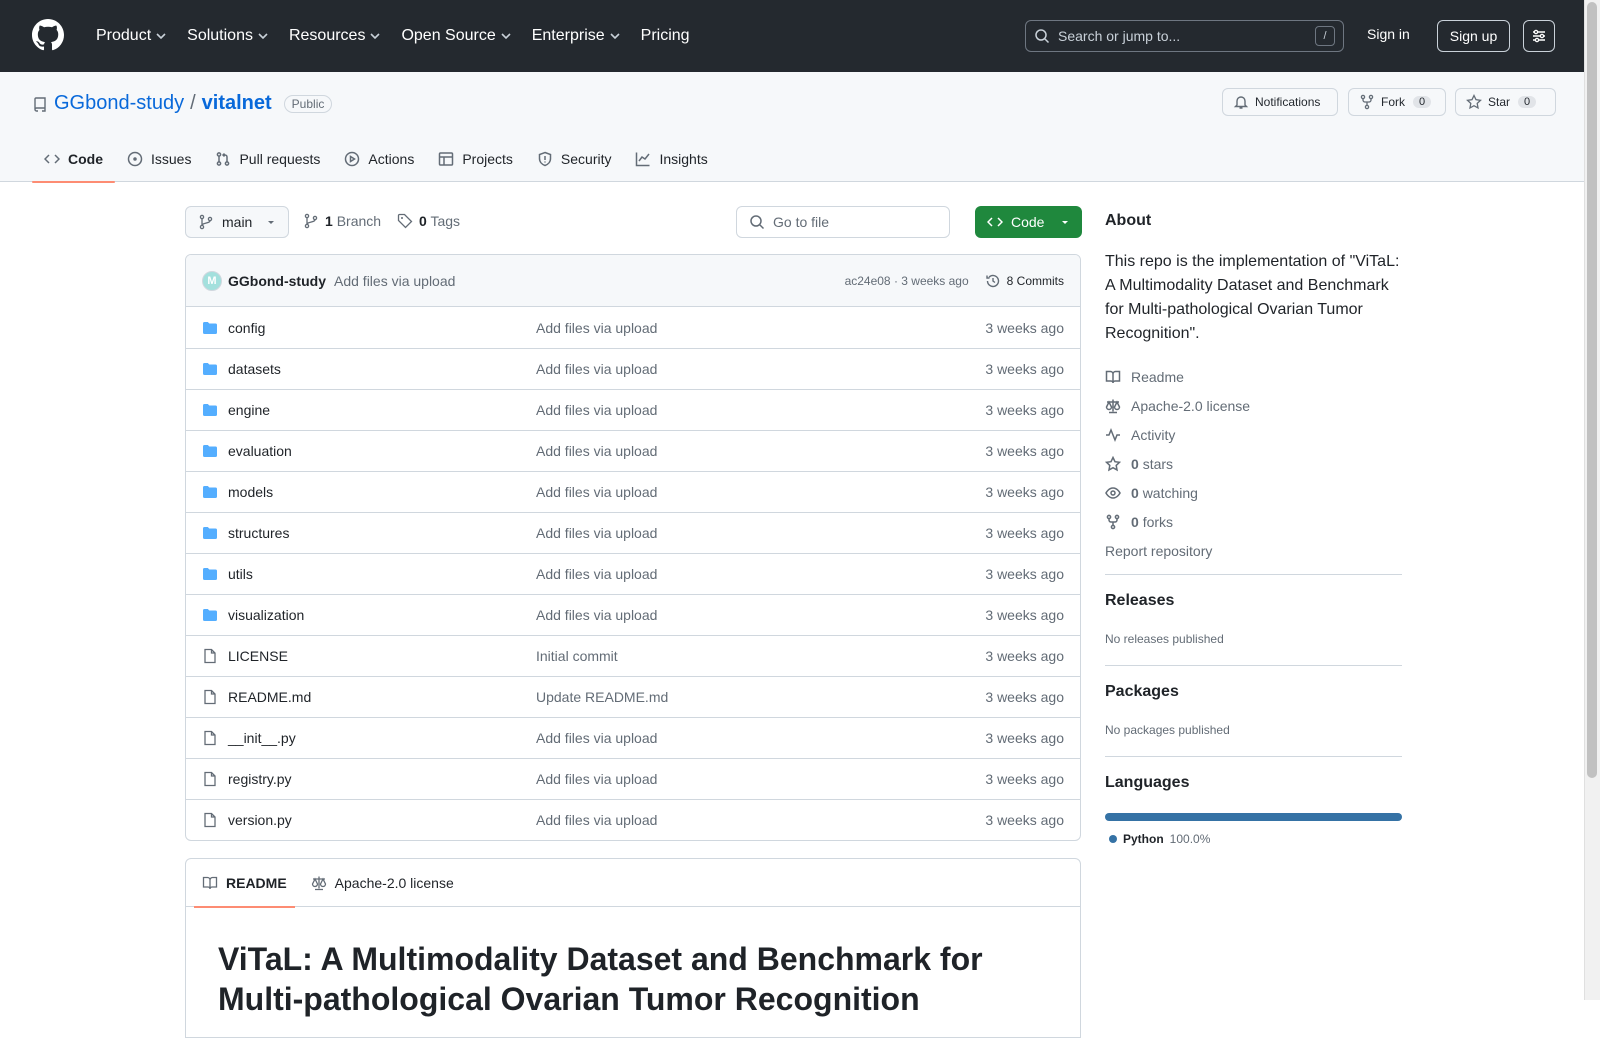  Describe the element at coordinates (258, 533) in the screenshot. I see `file-name-link: structures` at that location.